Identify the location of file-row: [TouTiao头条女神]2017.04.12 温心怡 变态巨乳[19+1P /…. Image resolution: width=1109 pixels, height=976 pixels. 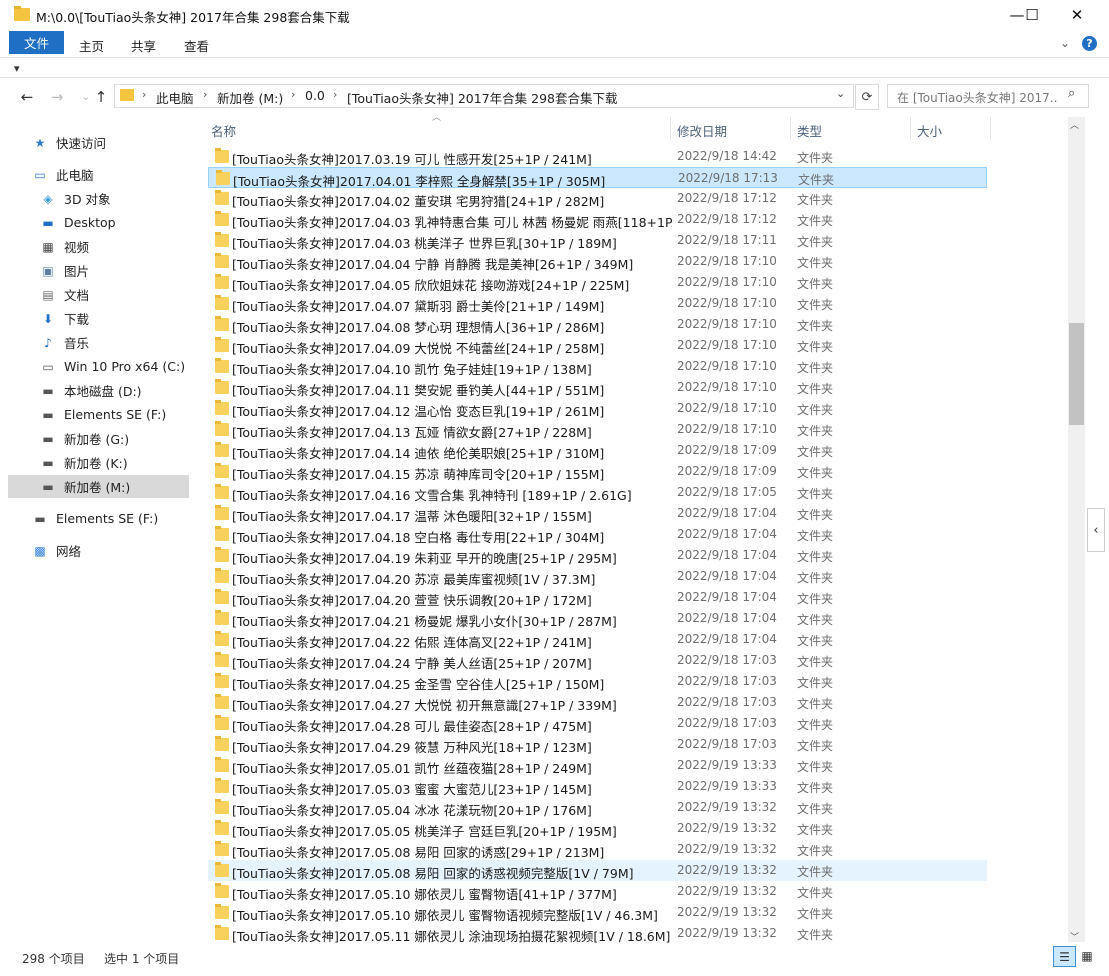
(597, 408).